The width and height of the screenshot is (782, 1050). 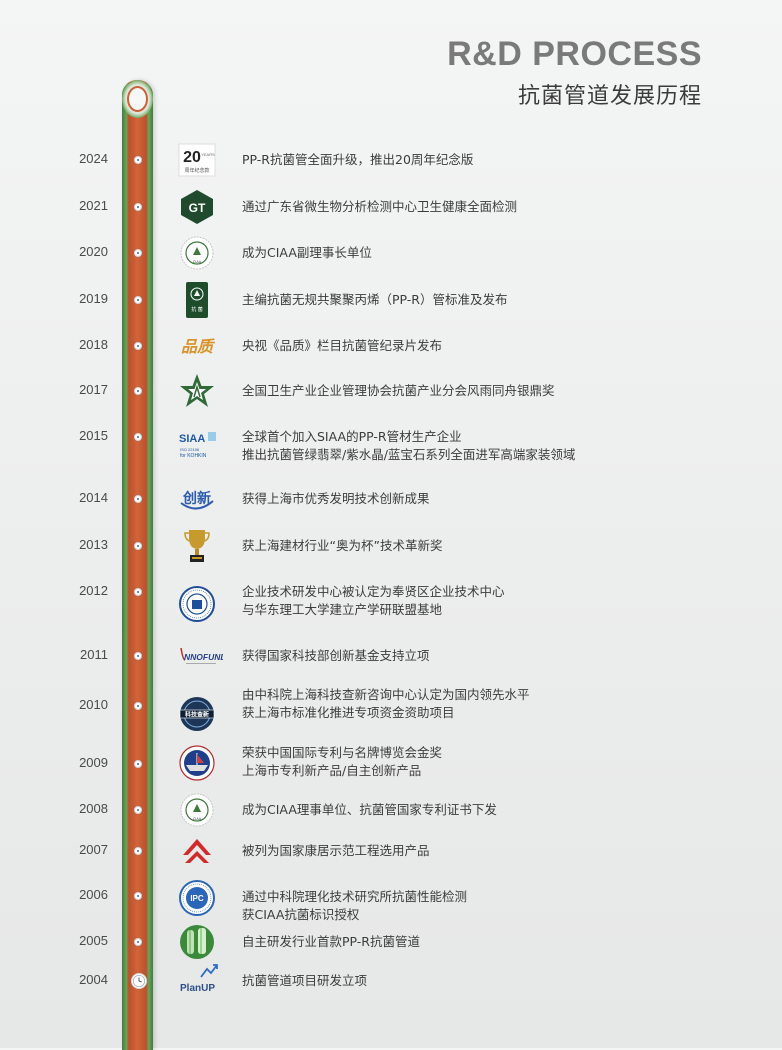 What do you see at coordinates (197, 851) in the screenshot?
I see `housing-demonstration-icon` at bounding box center [197, 851].